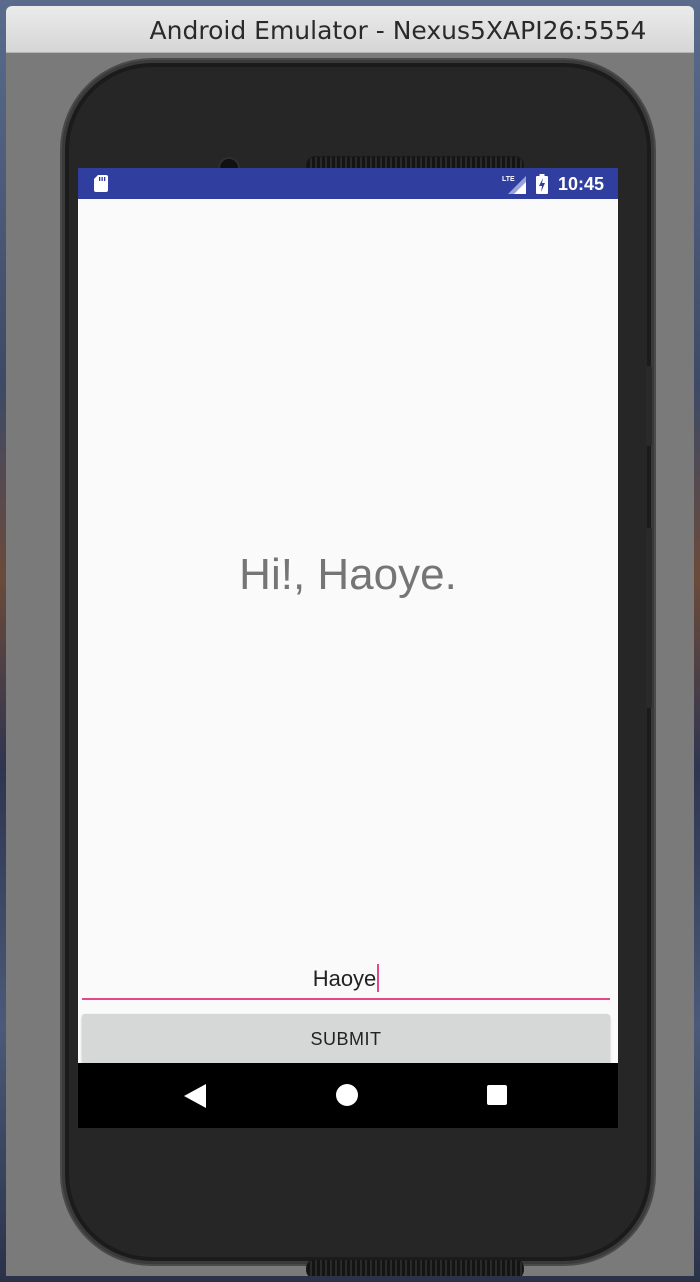 The width and height of the screenshot is (700, 1282). I want to click on battery-charging-icon, so click(542, 184).